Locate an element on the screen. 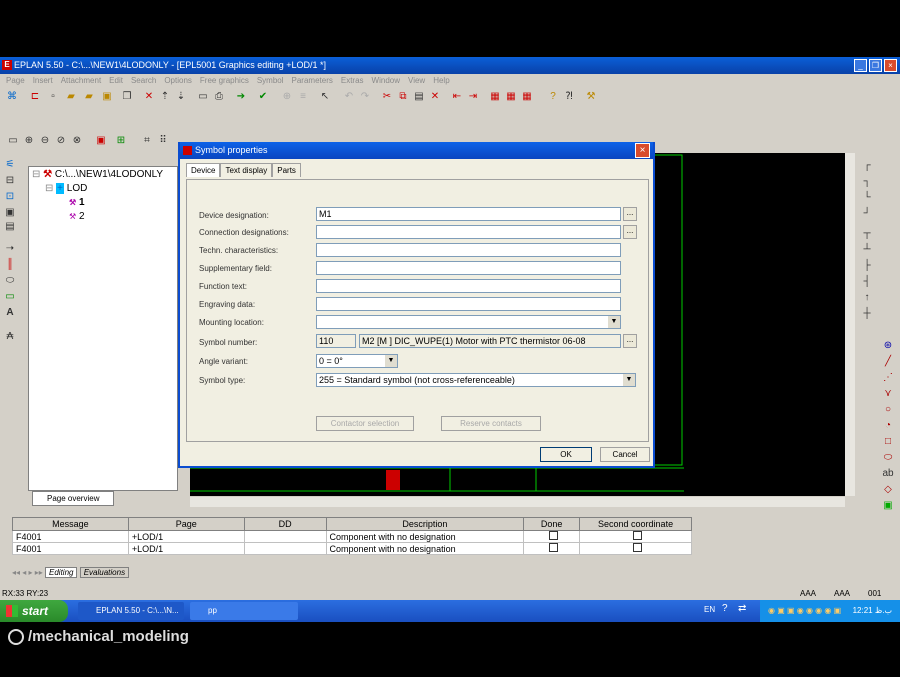 This screenshot has height=677, width=900. symbol-icon: ▣ is located at coordinates (101, 141).